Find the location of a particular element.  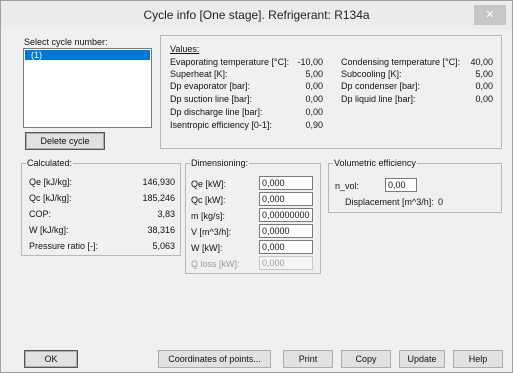

qc-label: Qc [kJ/kg]: is located at coordinates (50, 198).